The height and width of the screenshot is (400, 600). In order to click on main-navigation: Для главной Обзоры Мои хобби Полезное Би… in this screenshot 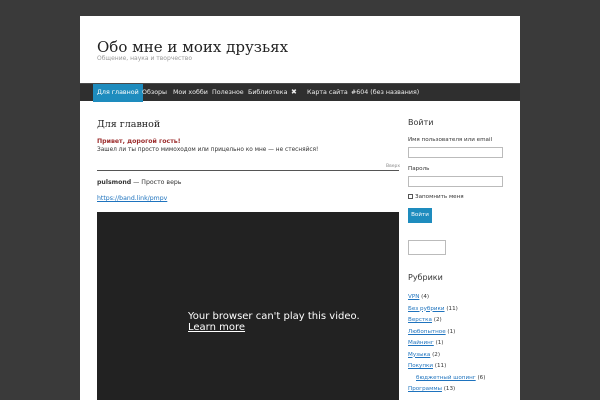, I will do `click(300, 92)`.